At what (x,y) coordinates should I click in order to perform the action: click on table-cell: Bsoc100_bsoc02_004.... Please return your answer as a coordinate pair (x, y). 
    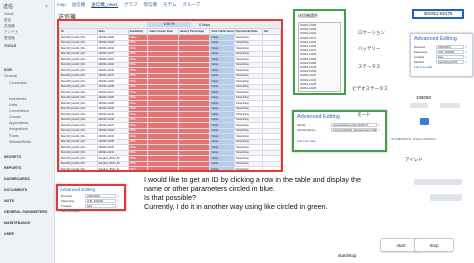
    Looking at the image, I should click on (78, 168).